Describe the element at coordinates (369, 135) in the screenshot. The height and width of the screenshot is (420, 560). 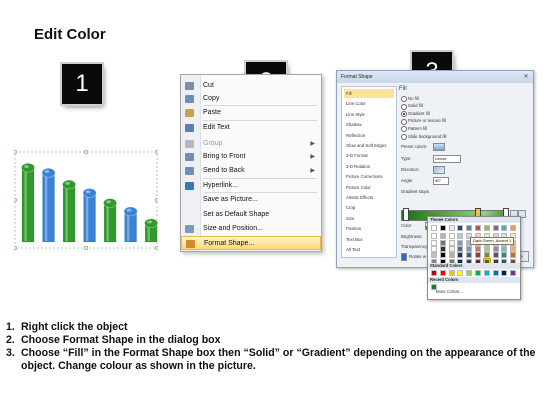
I see `nav-item: Reflection` at that location.